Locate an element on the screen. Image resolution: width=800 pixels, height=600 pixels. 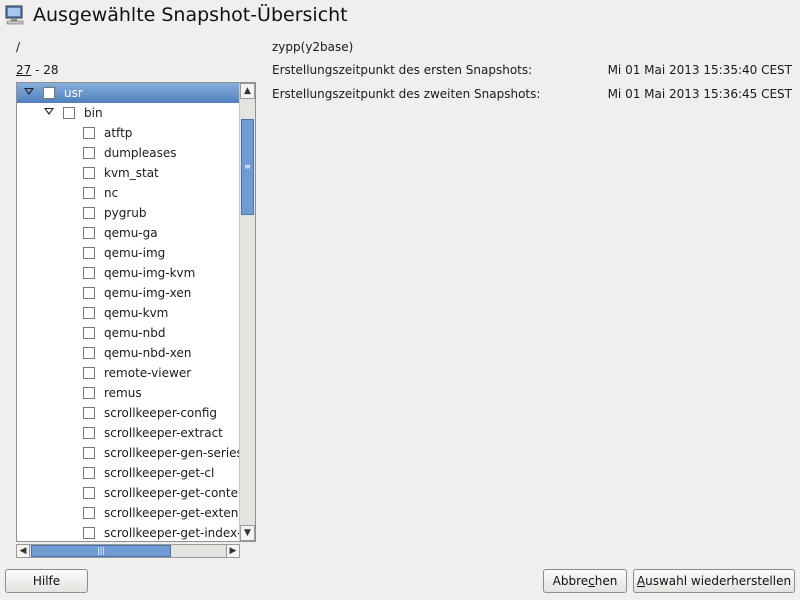
snapshot-path: / is located at coordinates (18, 47).